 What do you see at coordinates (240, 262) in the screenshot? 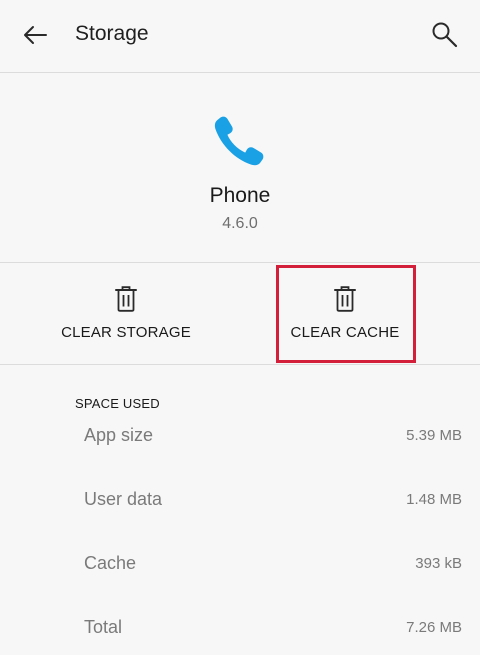
I see `app-info-divider` at bounding box center [240, 262].